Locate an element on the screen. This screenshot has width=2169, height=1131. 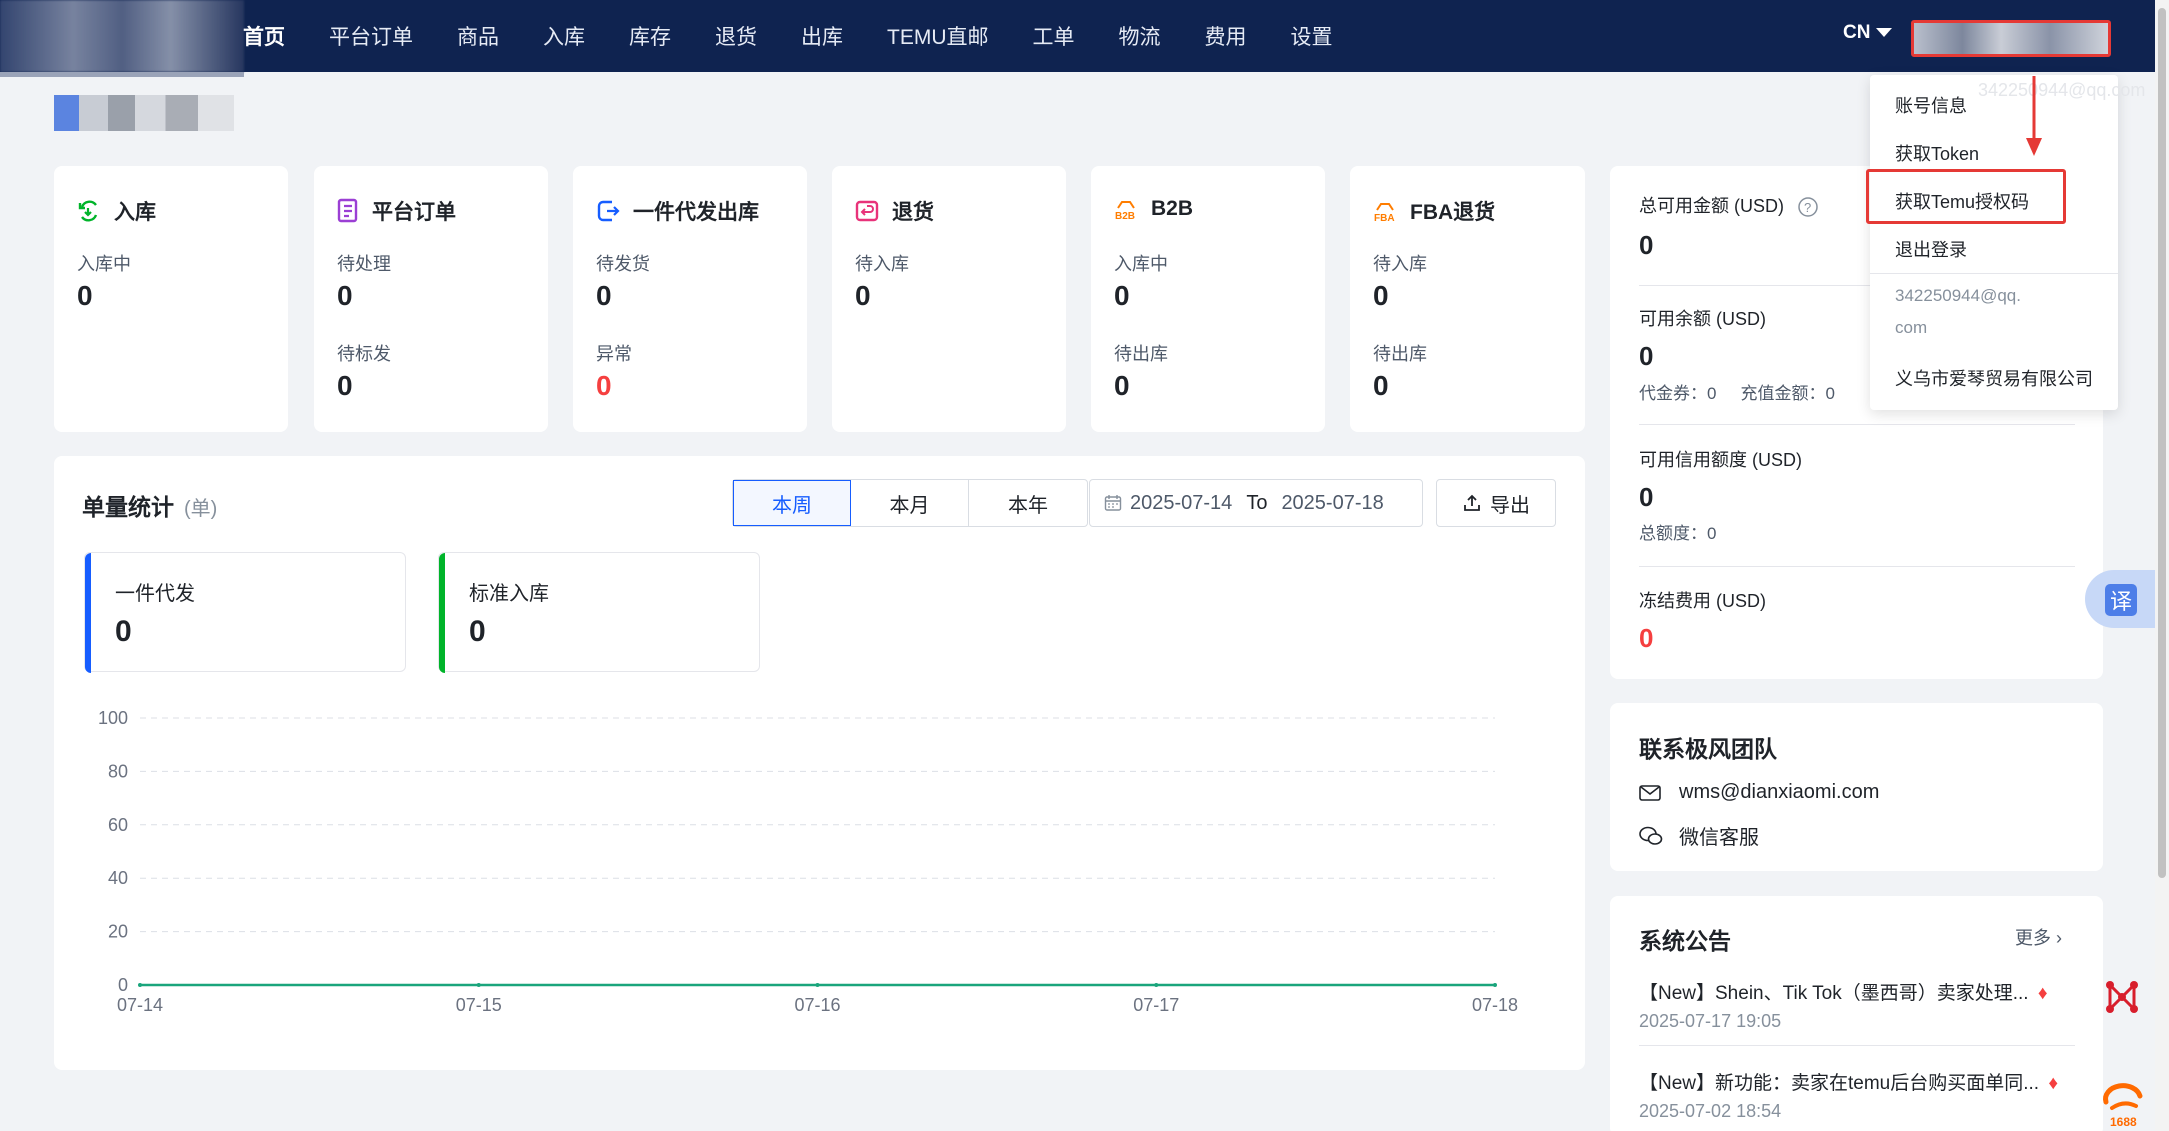
notice-item: 【New】Shein、Tik Tok（墨西哥）卖家处理... ♦ is located at coordinates (1854, 991).